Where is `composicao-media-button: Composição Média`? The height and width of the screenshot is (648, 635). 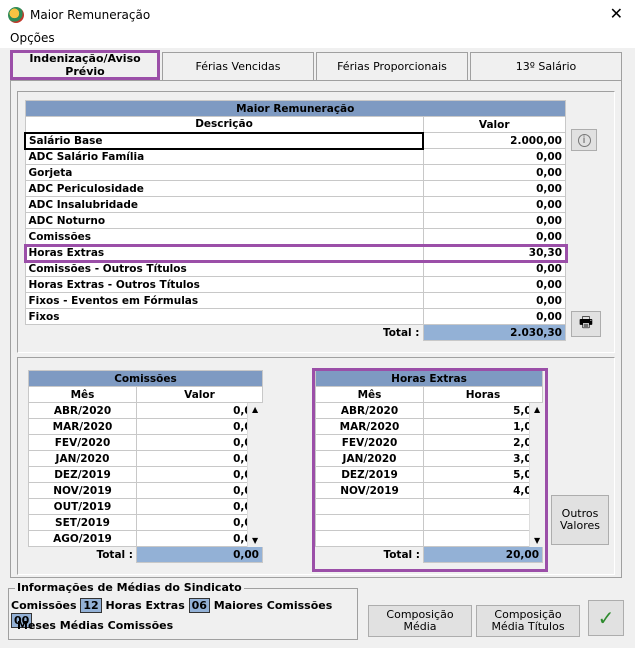
composicao-media-button: Composição Média is located at coordinates (420, 621).